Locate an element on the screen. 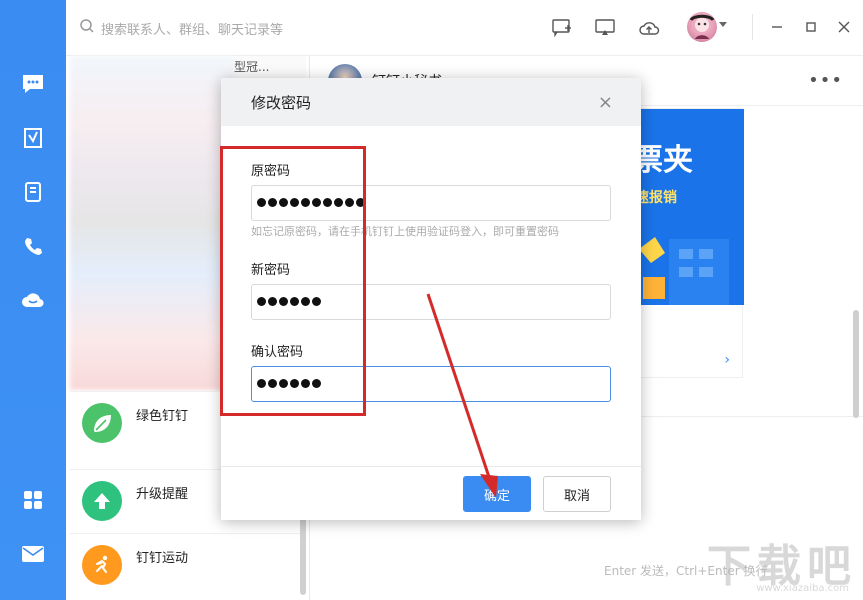 The image size is (863, 600). list-item-label: 钉钉运动 is located at coordinates (162, 558).